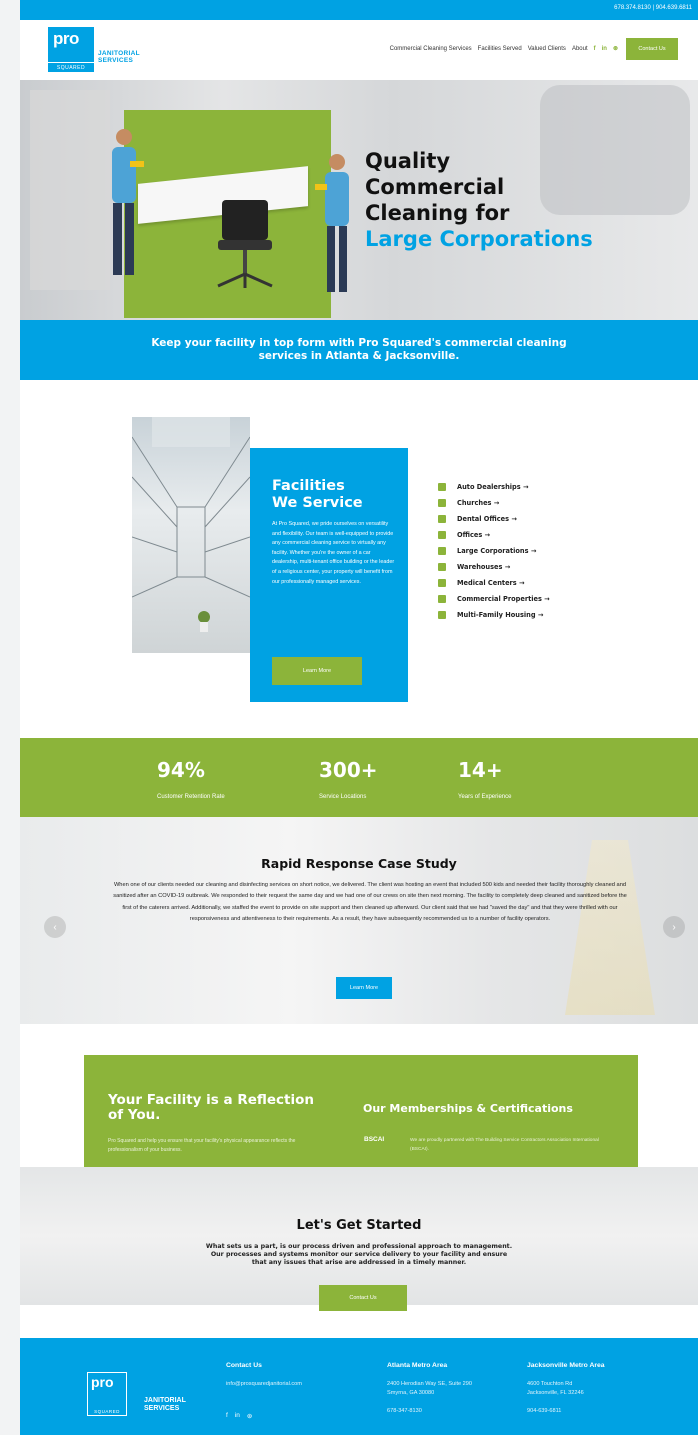 The width and height of the screenshot is (698, 1435). Describe the element at coordinates (435, 187) in the screenshot. I see `hero-line: Commercial` at that location.